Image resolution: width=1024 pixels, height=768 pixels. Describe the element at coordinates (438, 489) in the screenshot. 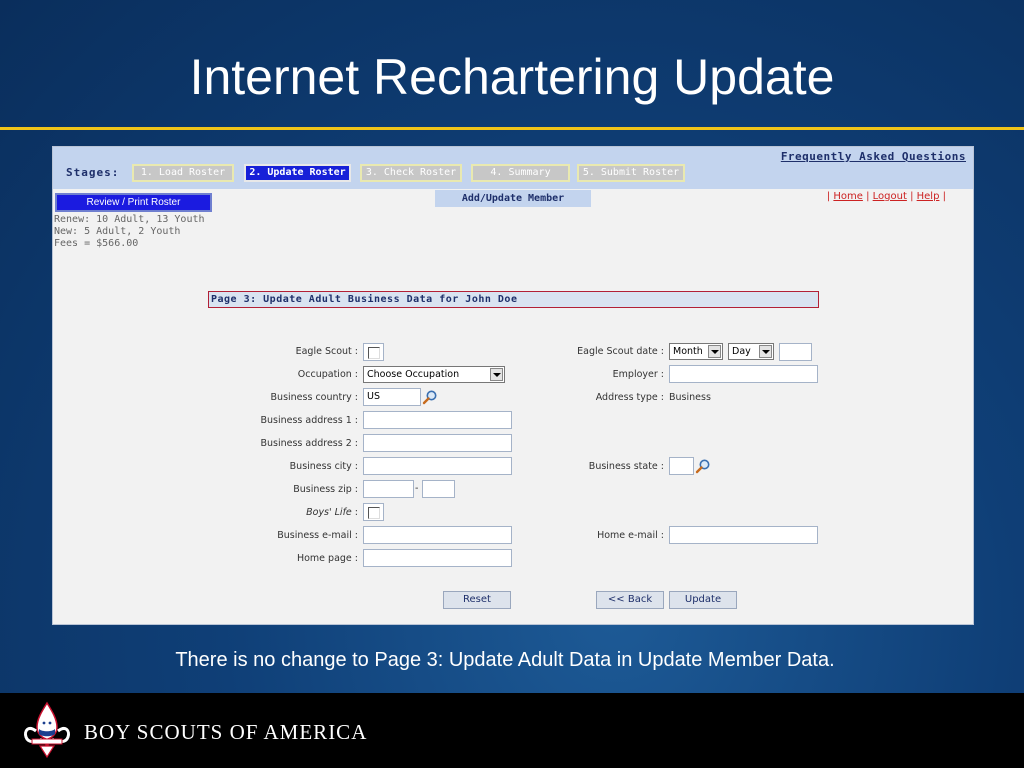

I see `business-zip4-input` at that location.